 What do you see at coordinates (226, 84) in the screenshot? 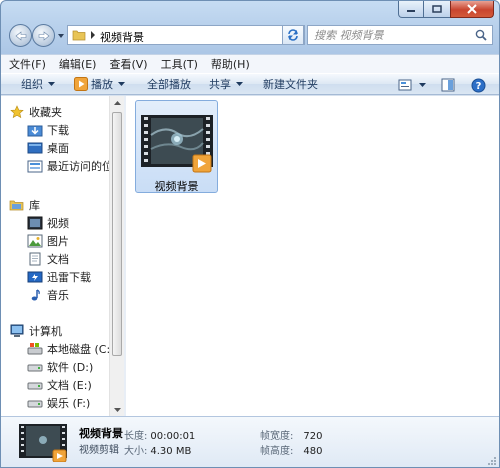
I see `share-button: 共享` at bounding box center [226, 84].